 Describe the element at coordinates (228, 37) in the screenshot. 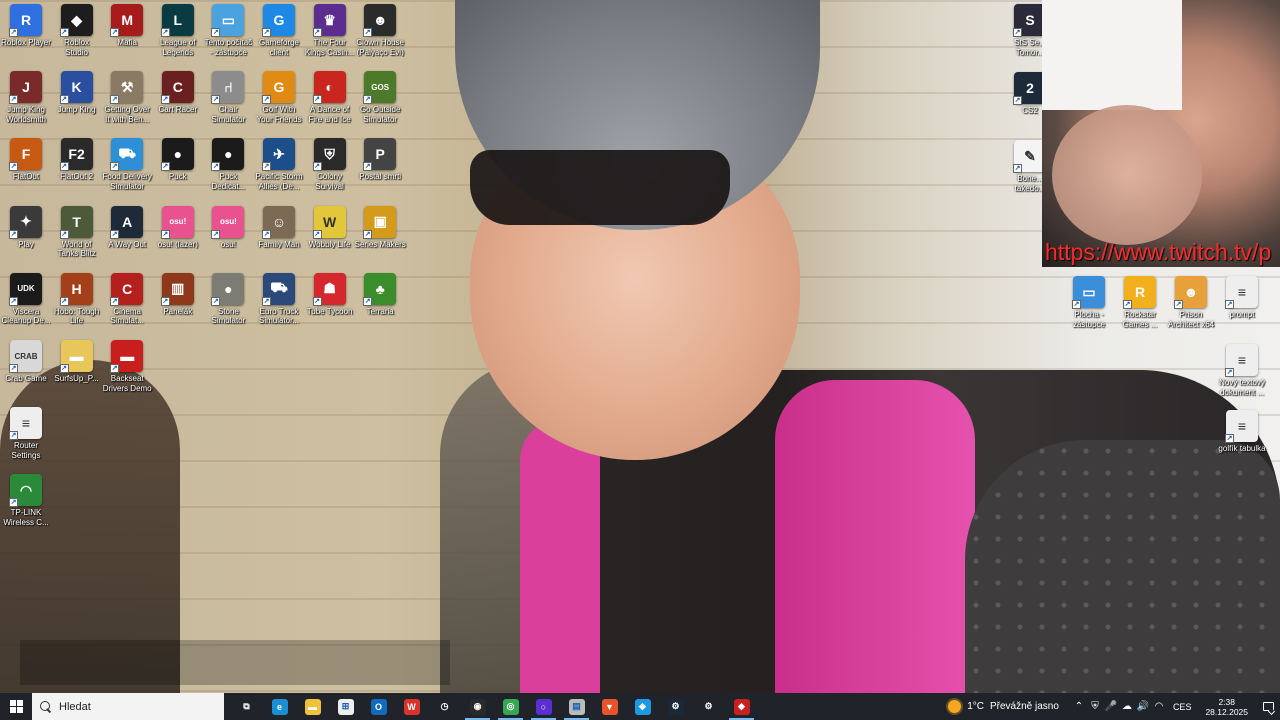

I see `desktop-shortcut: ▭ ↗ Tento počítač - zástupce` at that location.